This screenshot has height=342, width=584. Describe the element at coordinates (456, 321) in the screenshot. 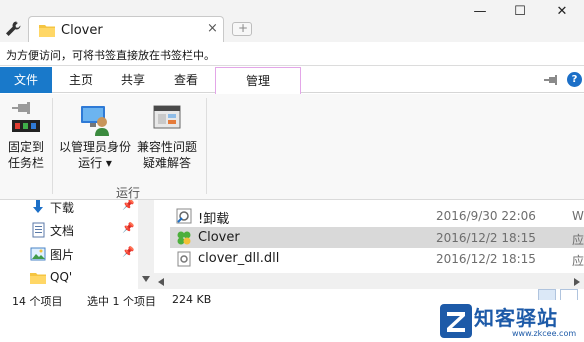

I see `zkcee-logo-icon` at that location.